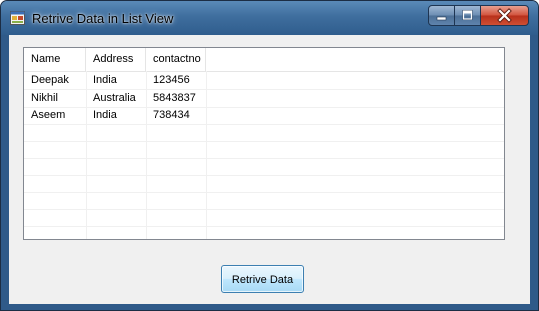  Describe the element at coordinates (171, 80) in the screenshot. I see `cell-contactno: 123456` at that location.